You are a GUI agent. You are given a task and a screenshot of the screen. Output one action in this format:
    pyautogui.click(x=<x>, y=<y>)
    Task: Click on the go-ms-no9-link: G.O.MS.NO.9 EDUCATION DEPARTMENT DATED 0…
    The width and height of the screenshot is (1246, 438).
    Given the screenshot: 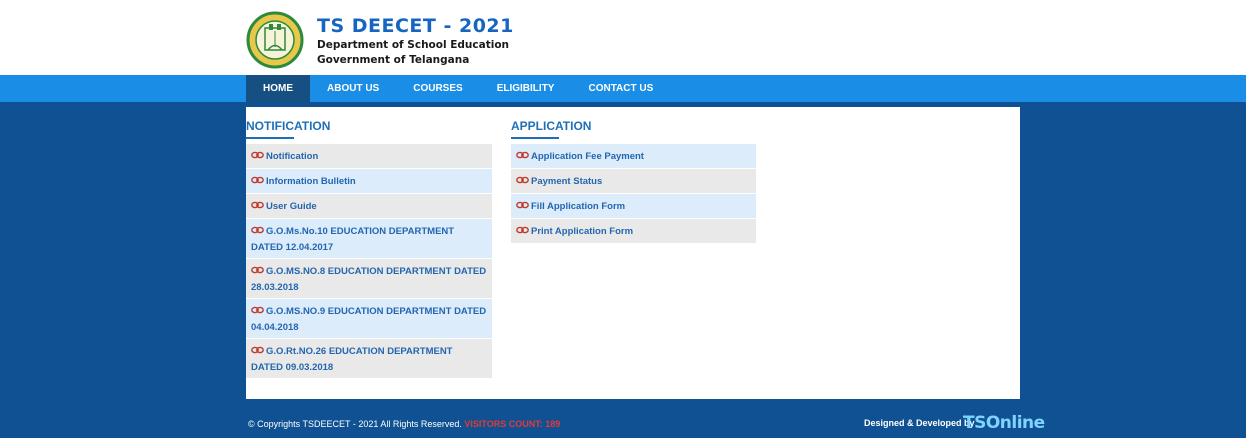 What is the action you would take?
    pyautogui.click(x=369, y=318)
    